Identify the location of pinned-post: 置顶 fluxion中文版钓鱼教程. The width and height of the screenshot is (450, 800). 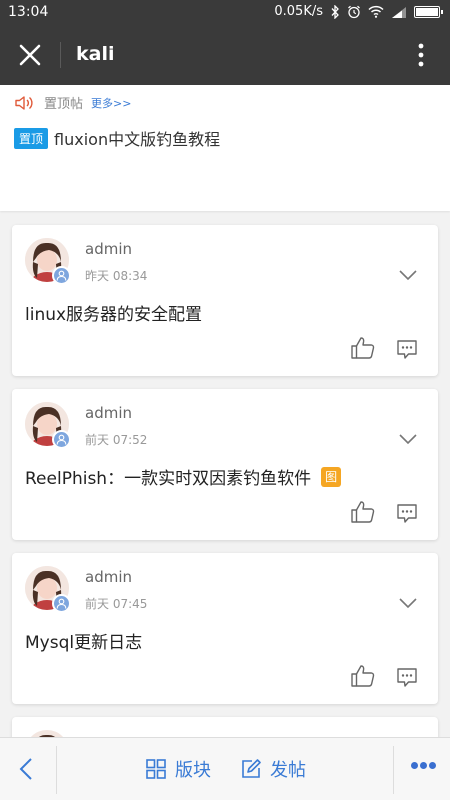
(117, 138).